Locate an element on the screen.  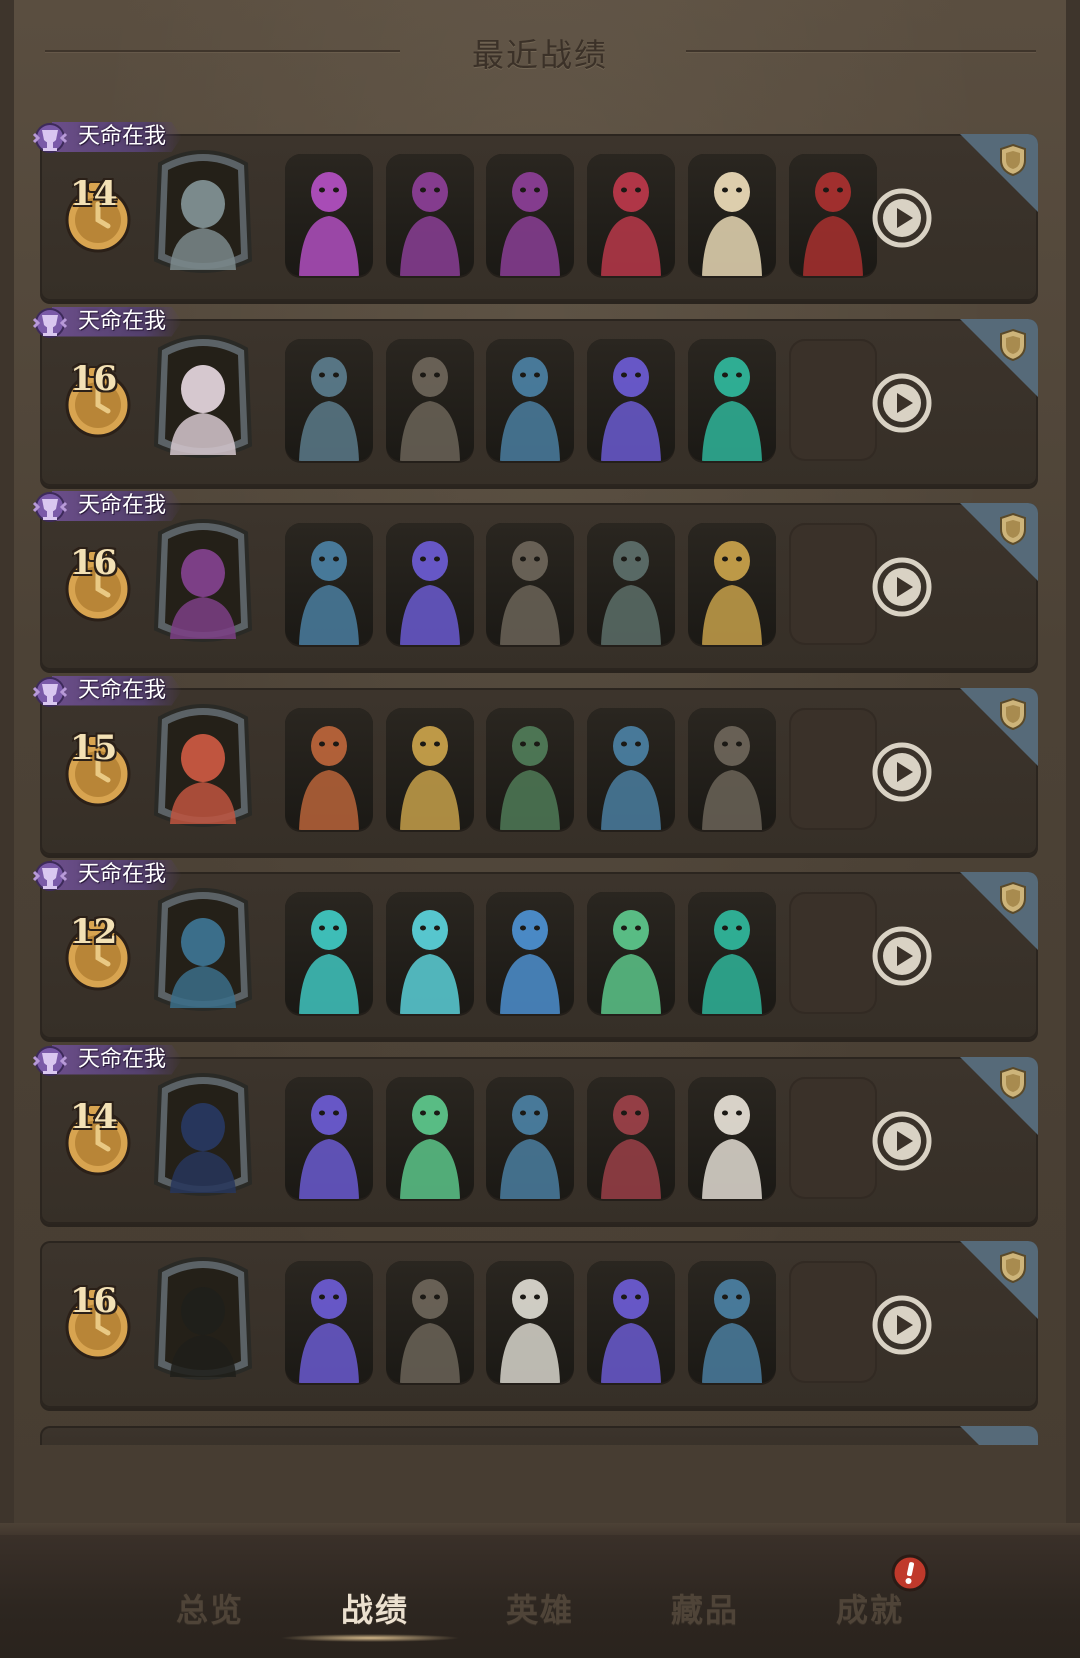
placement-number: 12 is located at coordinates (94, 932).